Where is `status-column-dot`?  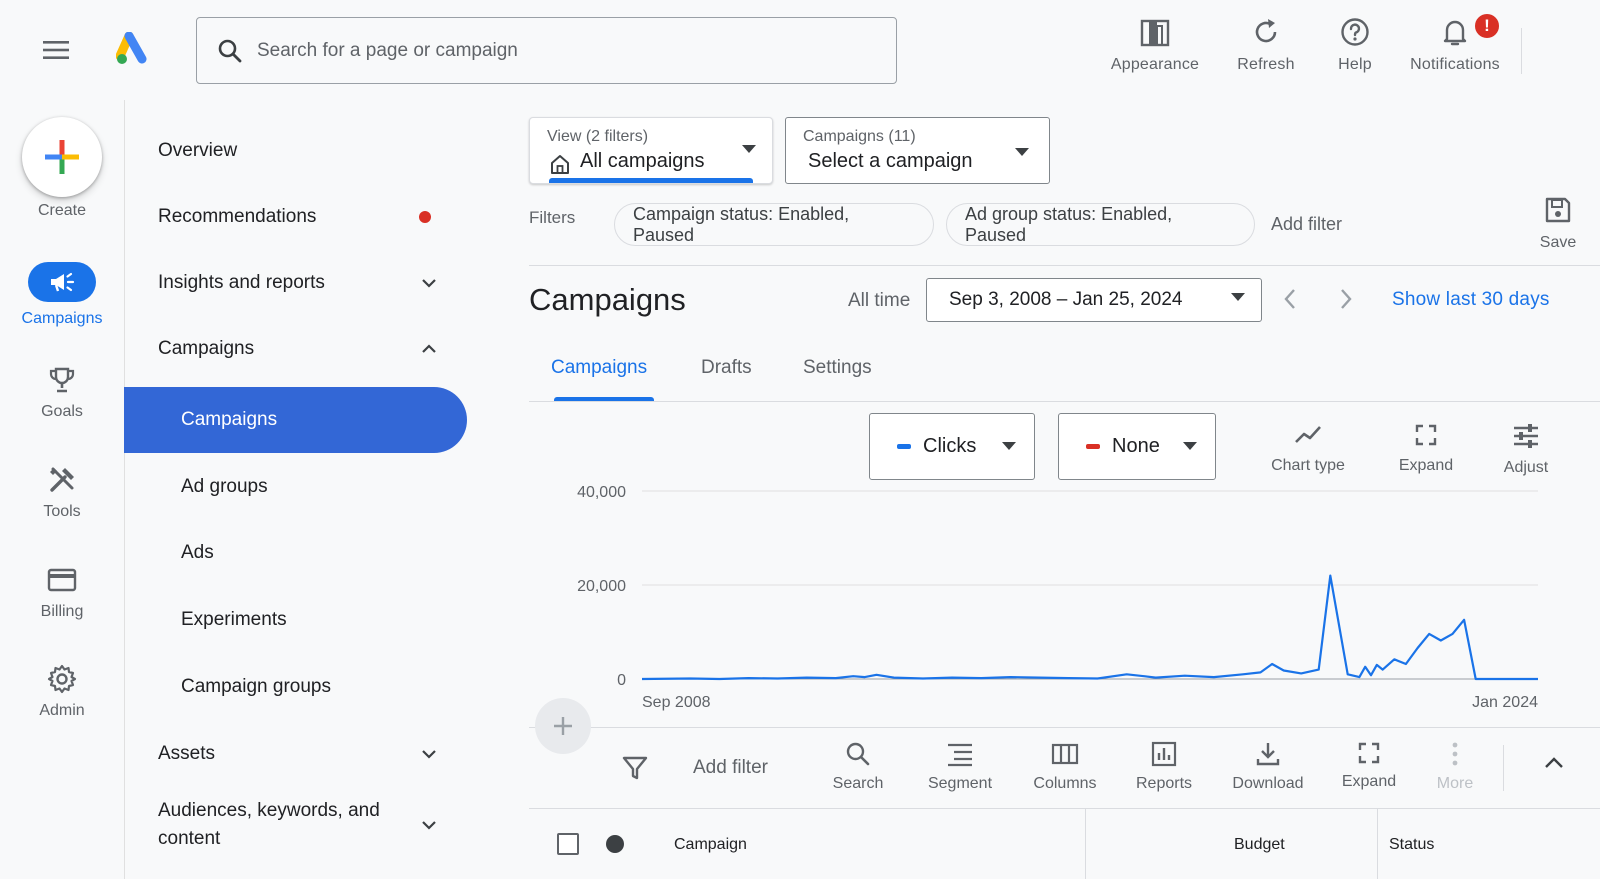 status-column-dot is located at coordinates (615, 844).